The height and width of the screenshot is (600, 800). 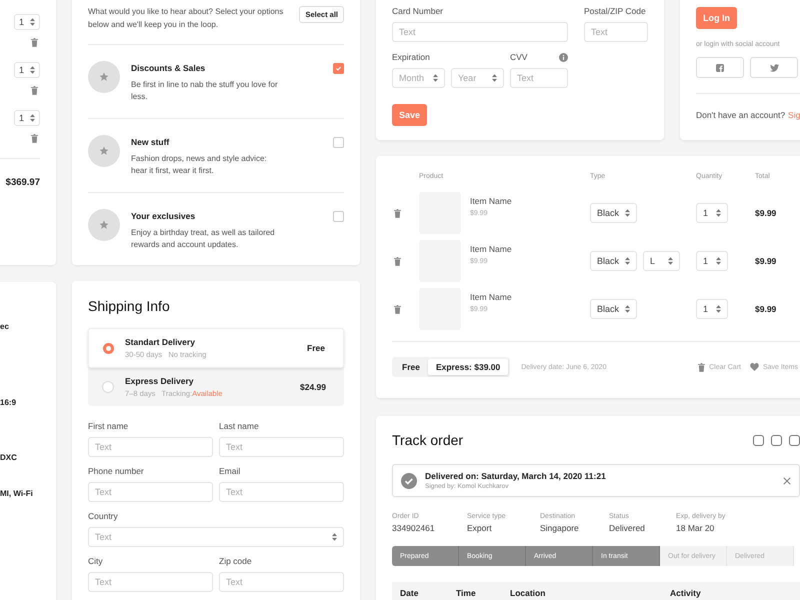 What do you see at coordinates (661, 261) in the screenshot?
I see `variant-select: L` at bounding box center [661, 261].